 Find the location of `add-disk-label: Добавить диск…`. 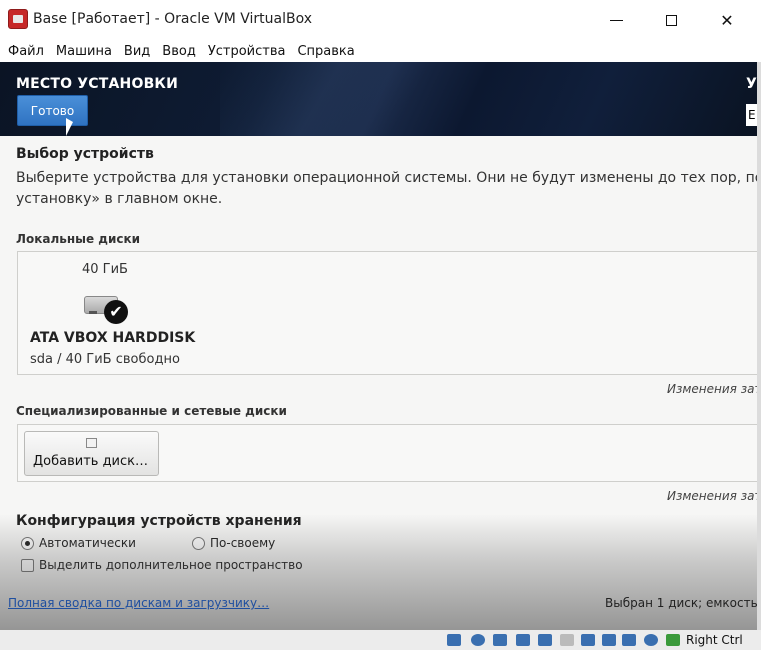

add-disk-label: Добавить диск… is located at coordinates (91, 461).